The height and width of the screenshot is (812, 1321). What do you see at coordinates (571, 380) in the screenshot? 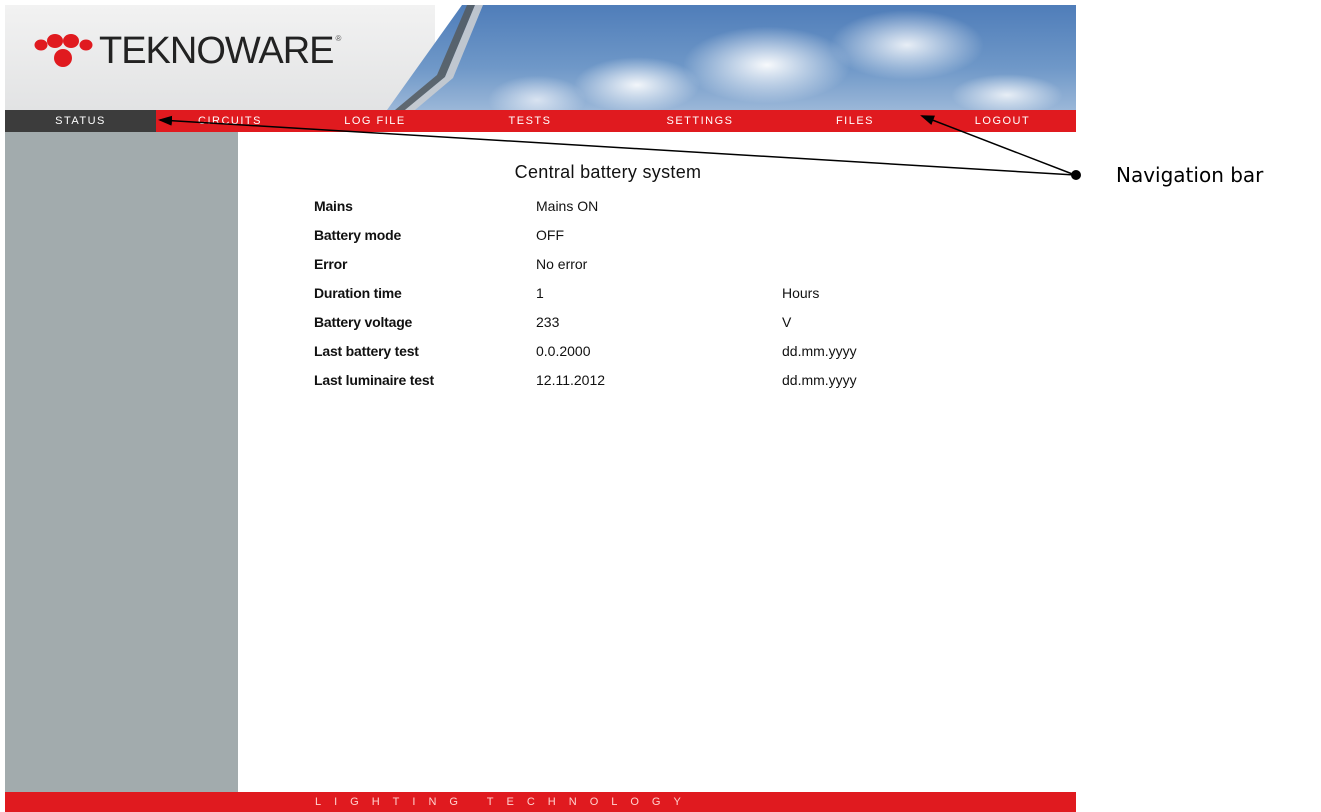
I see `row-value: 12.11.2012` at bounding box center [571, 380].